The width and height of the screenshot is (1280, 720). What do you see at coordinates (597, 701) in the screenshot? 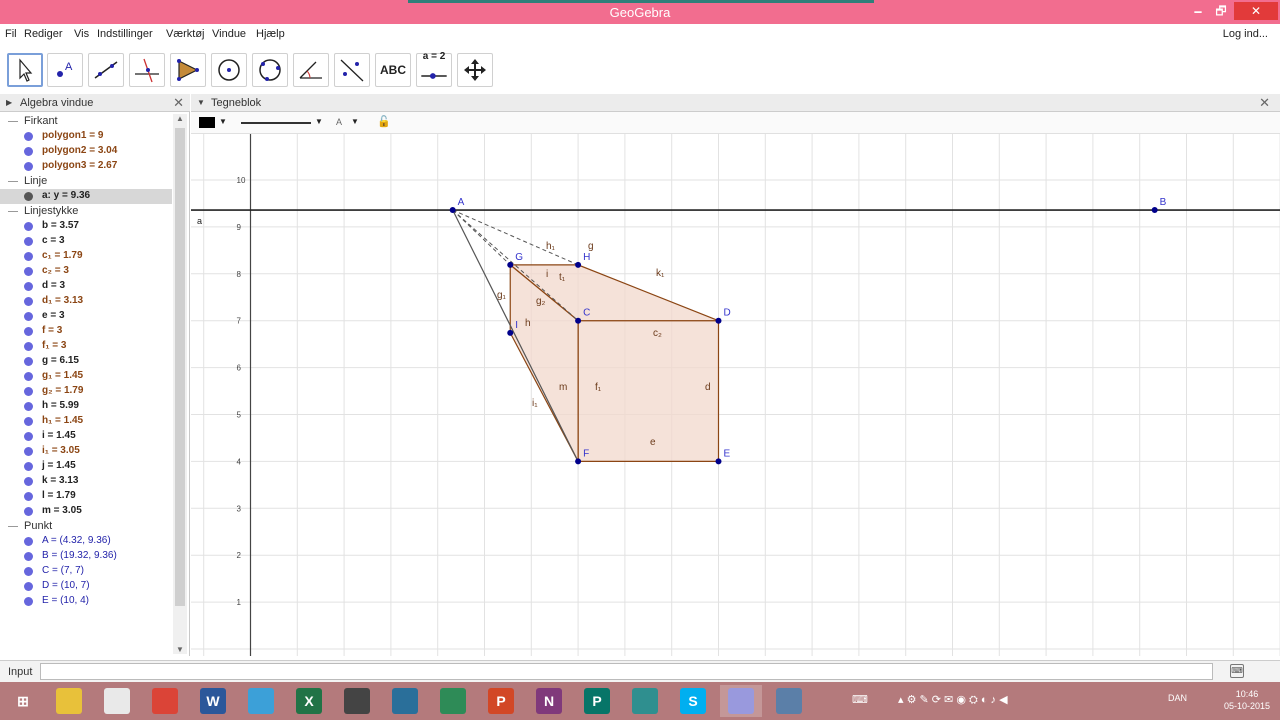
I see `taskbar-publisher: P` at bounding box center [597, 701].